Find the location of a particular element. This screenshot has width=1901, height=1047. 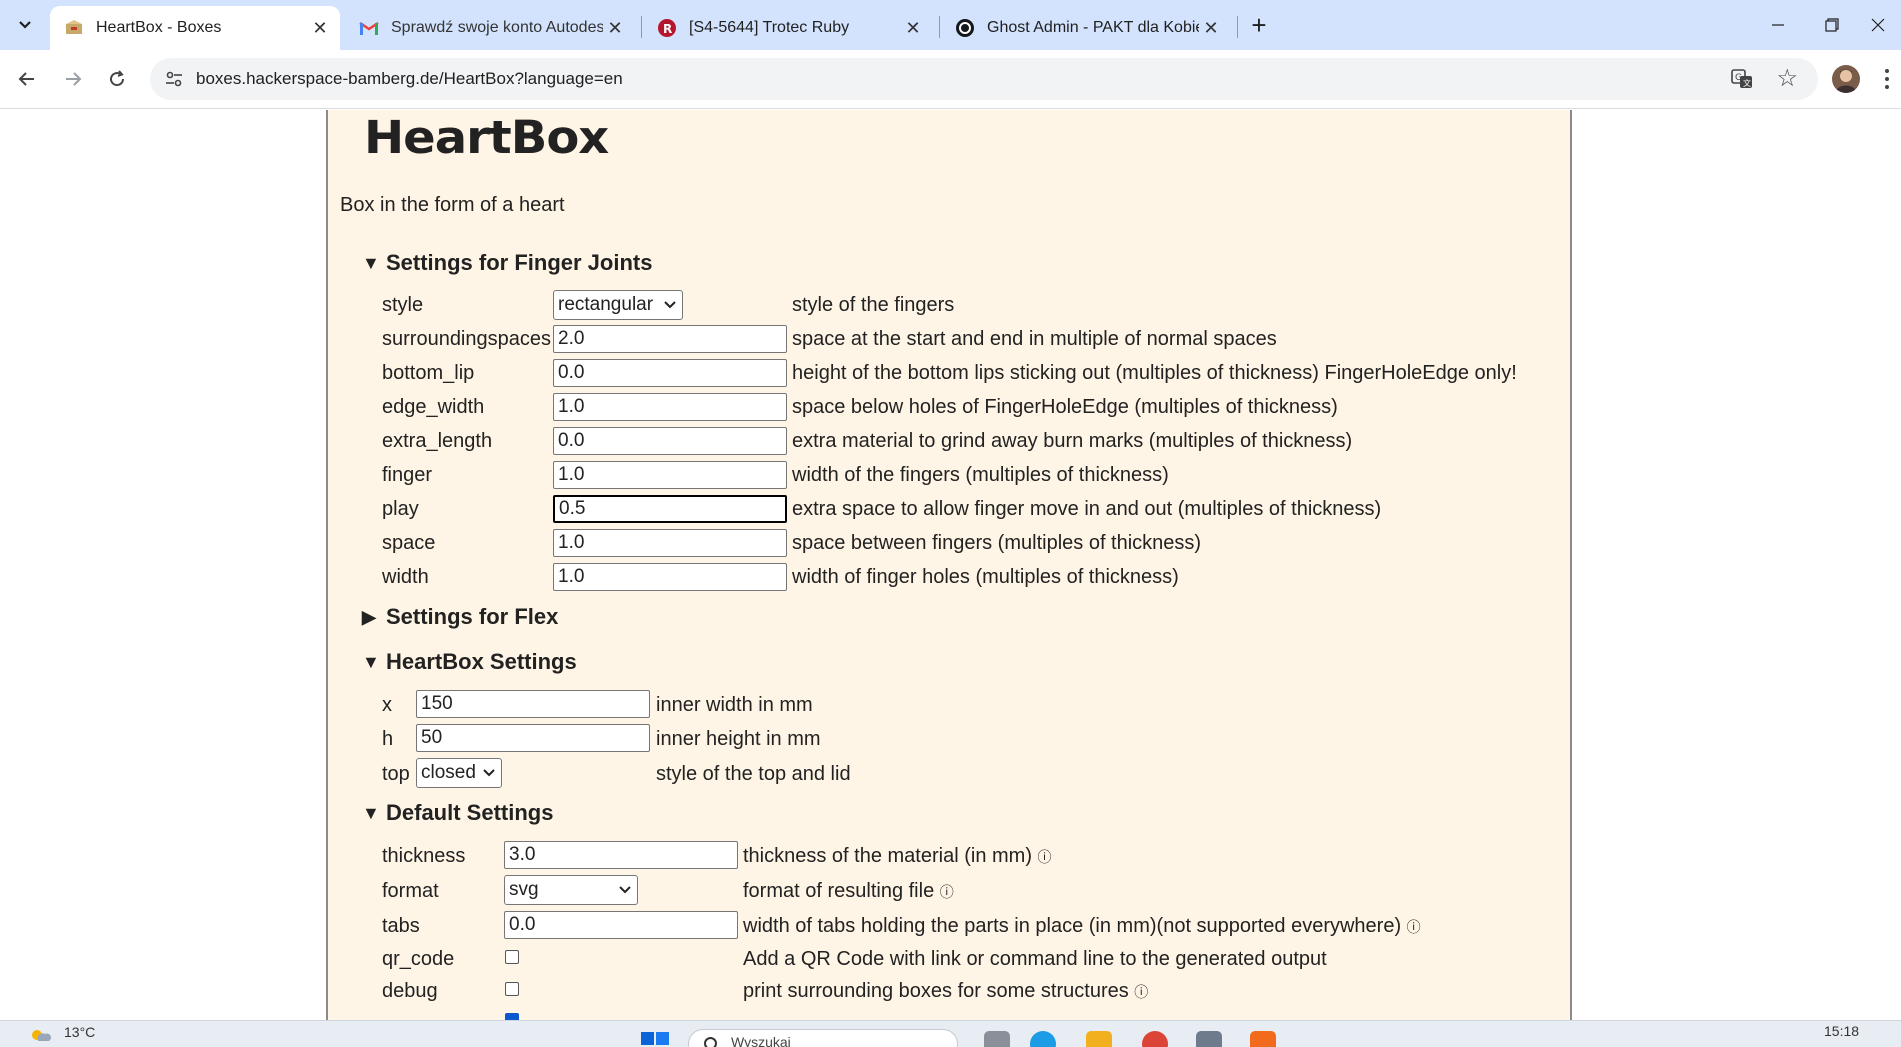

label-tabs: tabs is located at coordinates (401, 926).